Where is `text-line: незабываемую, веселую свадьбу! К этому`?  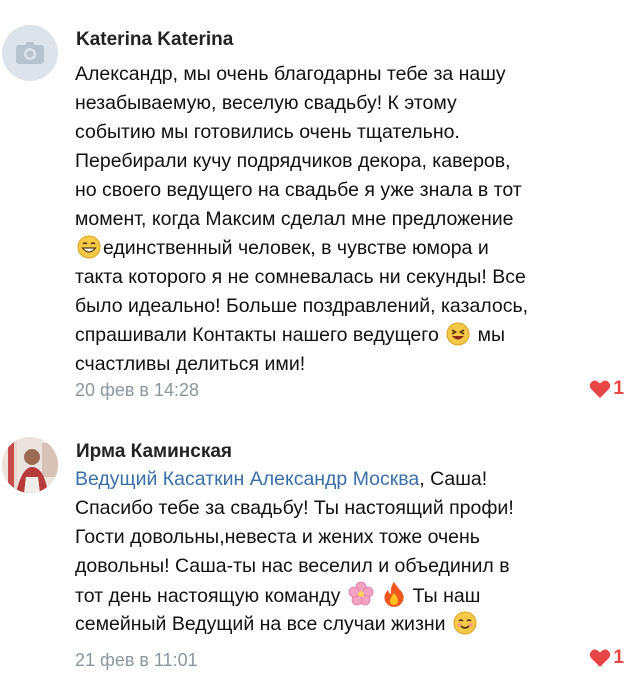 text-line: незабываемую, веселую свадьбу! К этому is located at coordinates (266, 103).